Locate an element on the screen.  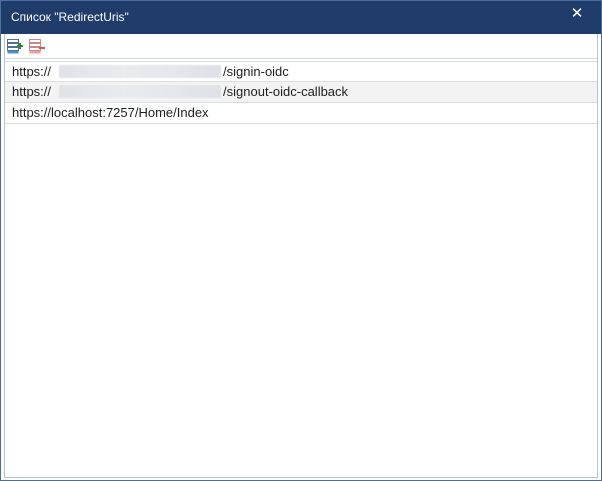
list-item: https:// /signout-oidc-callback is located at coordinates (301, 92).